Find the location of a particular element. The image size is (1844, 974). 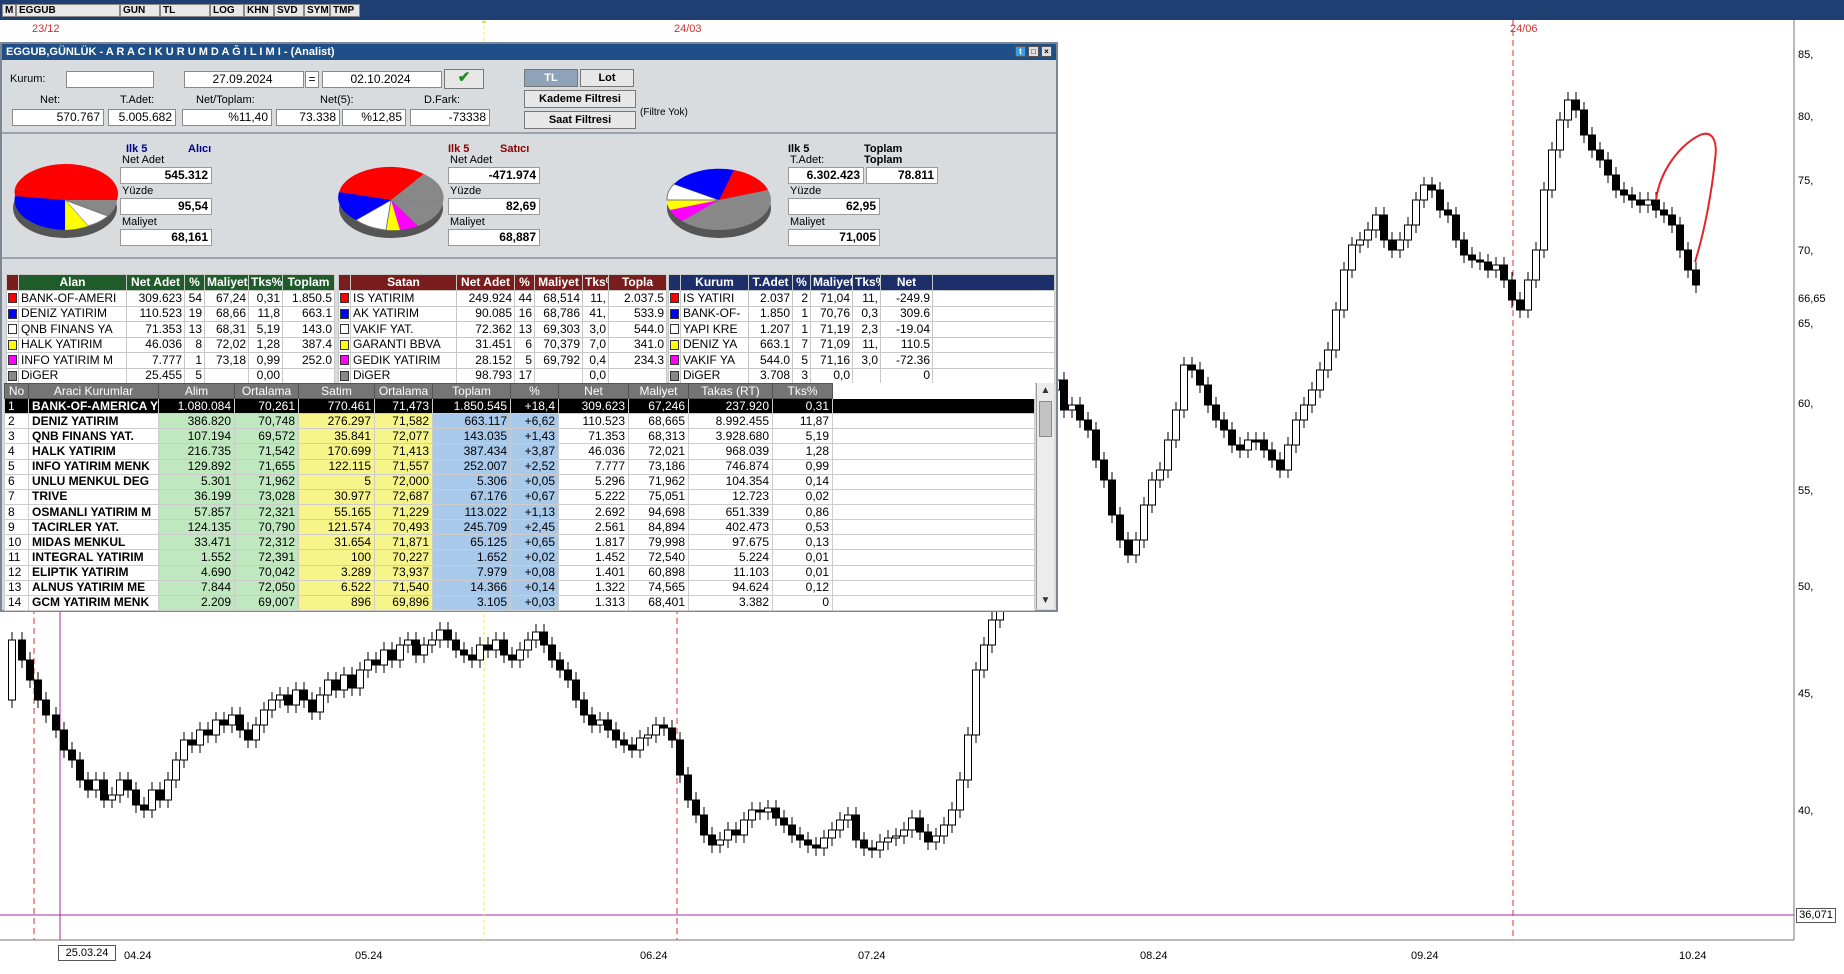

tmp-button: TMP is located at coordinates (345, 10).